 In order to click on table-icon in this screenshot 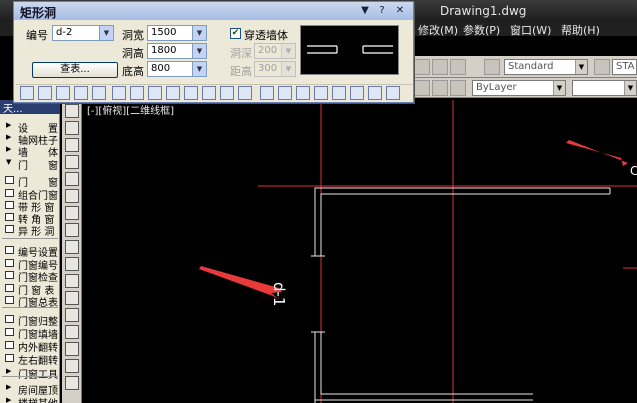, I will do `click(9, 288)`.